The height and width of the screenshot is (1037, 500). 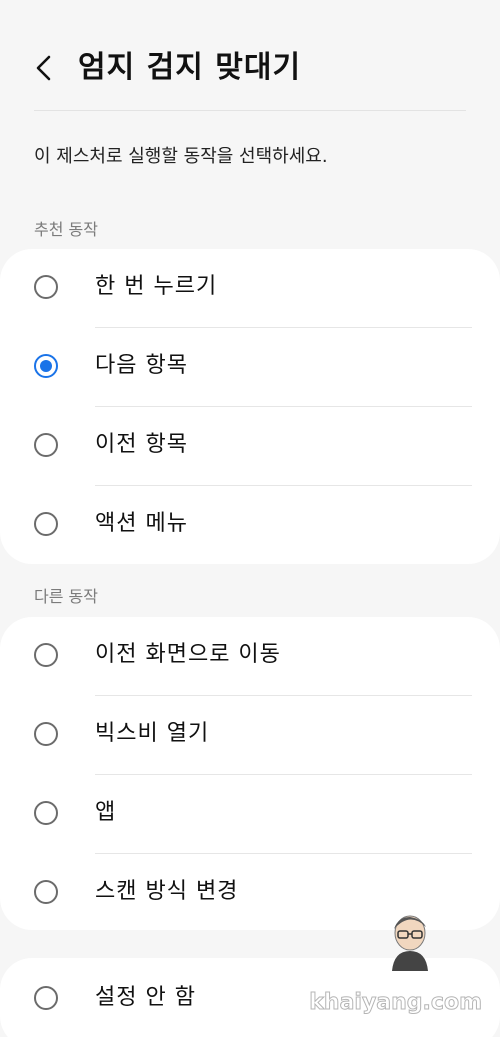 I want to click on header-divider, so click(x=250, y=110).